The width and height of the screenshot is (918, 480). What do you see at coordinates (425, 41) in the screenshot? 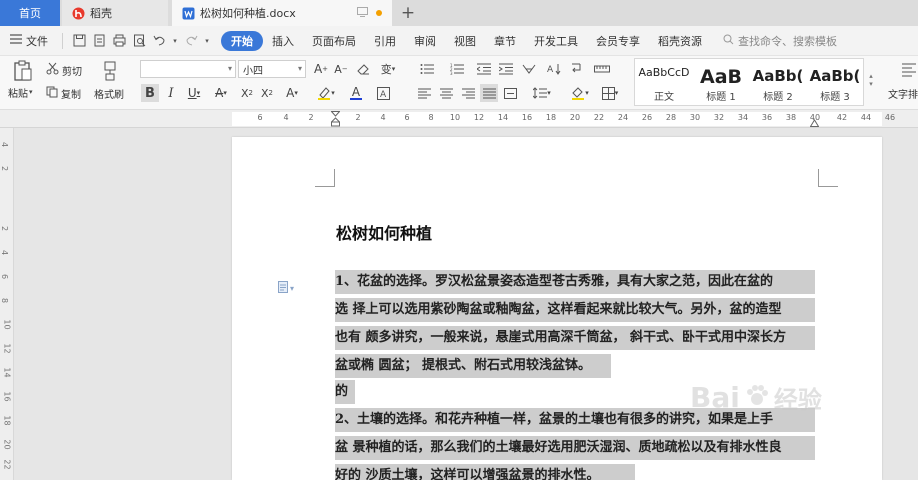
I see `tab-review: 审阅` at bounding box center [425, 41].